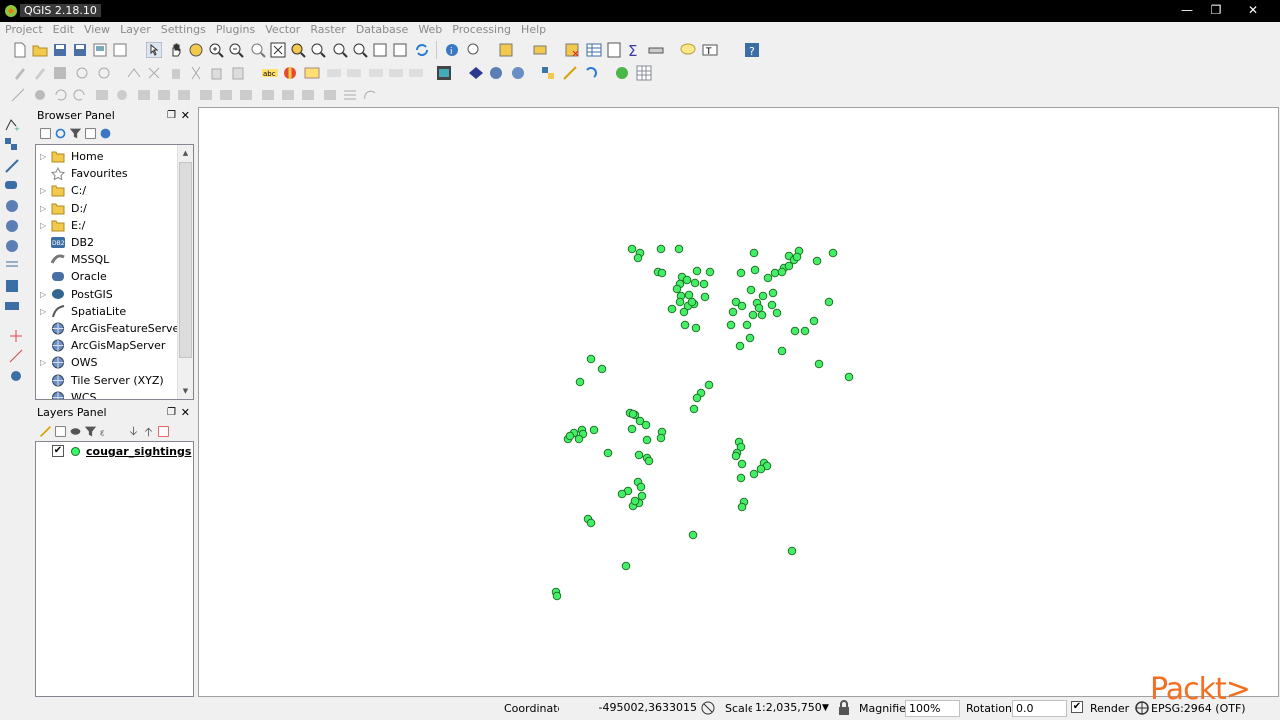 The image size is (1280, 720). Describe the element at coordinates (196, 73) in the screenshot. I see `cut-features-icon` at that location.